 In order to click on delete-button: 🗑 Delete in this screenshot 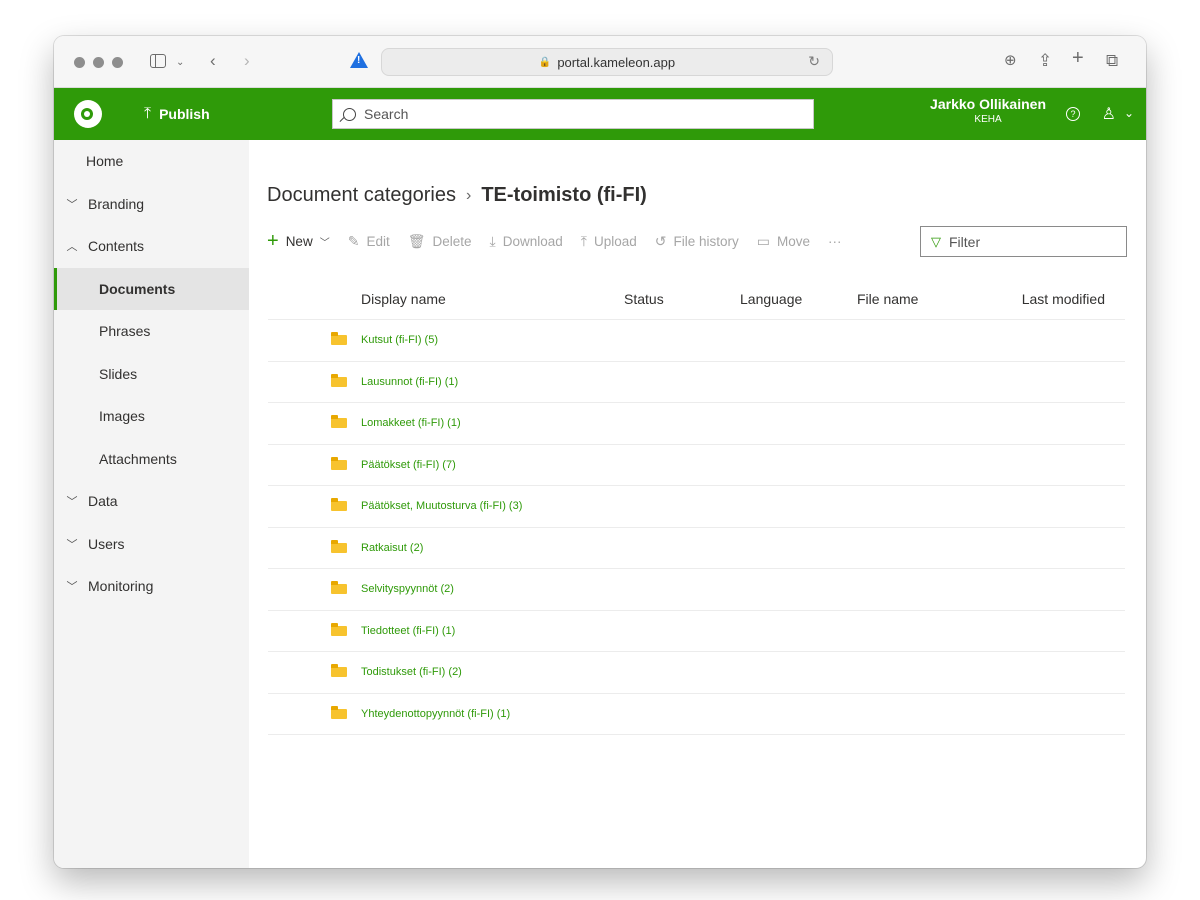, I will do `click(440, 241)`.